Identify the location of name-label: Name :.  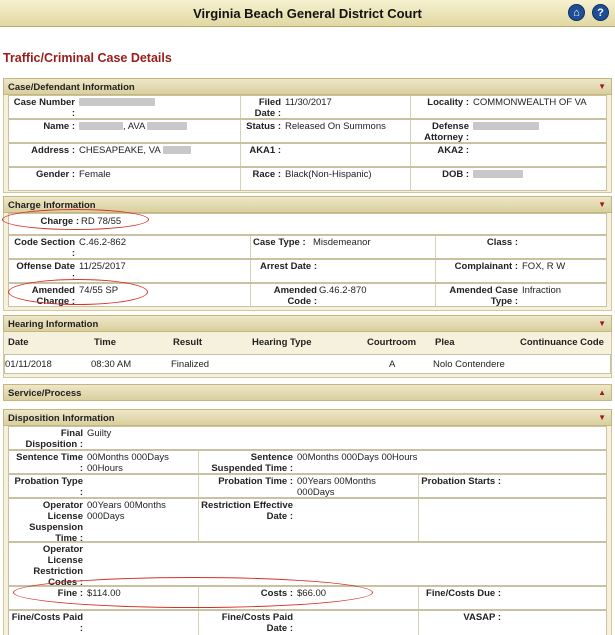
(59, 126).